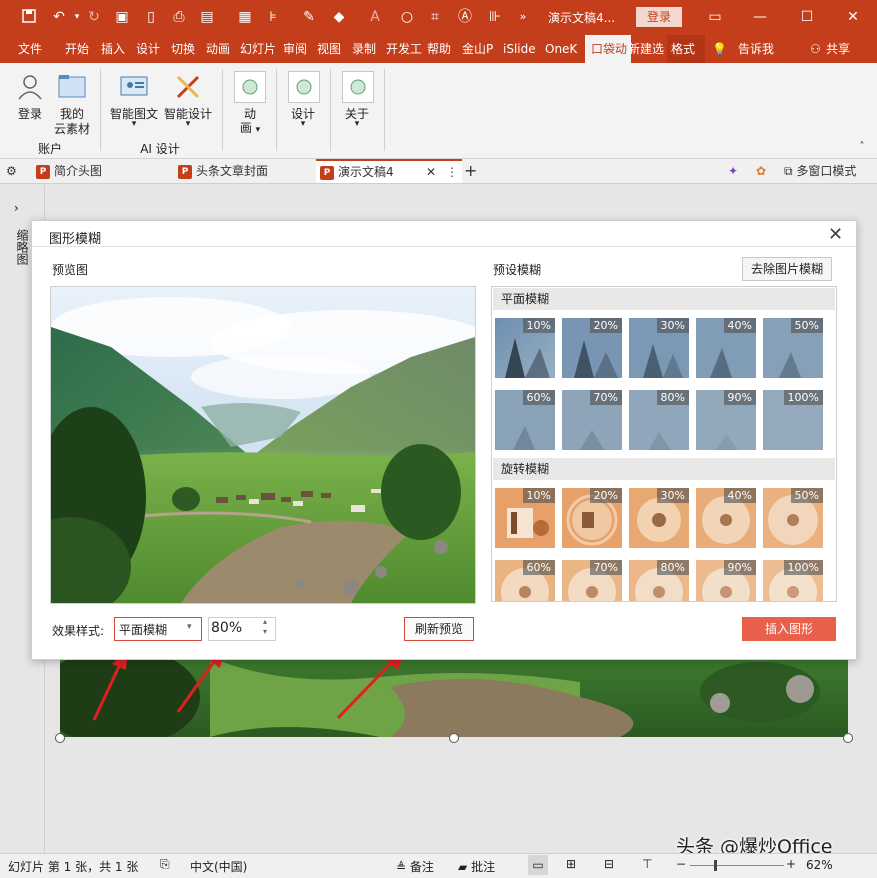 This screenshot has width=877, height=878. Describe the element at coordinates (538, 865) in the screenshot. I see `normal-view-icon: ▭` at that location.